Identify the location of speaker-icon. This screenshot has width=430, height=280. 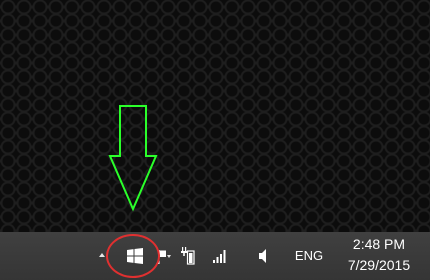
(262, 256).